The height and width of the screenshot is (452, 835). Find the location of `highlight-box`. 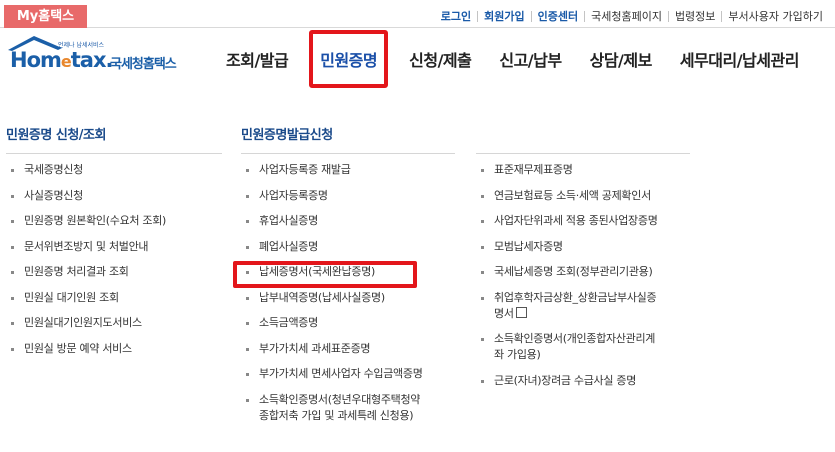

highlight-box is located at coordinates (325, 274).